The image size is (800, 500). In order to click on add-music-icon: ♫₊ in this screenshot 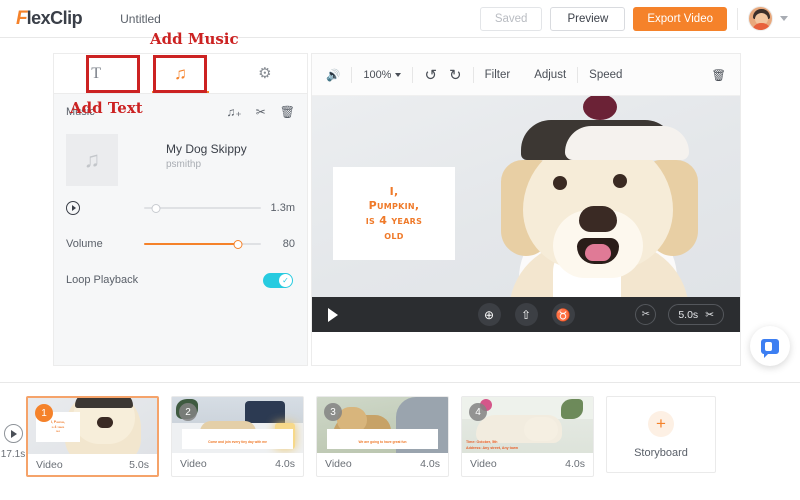, I will do `click(233, 112)`.